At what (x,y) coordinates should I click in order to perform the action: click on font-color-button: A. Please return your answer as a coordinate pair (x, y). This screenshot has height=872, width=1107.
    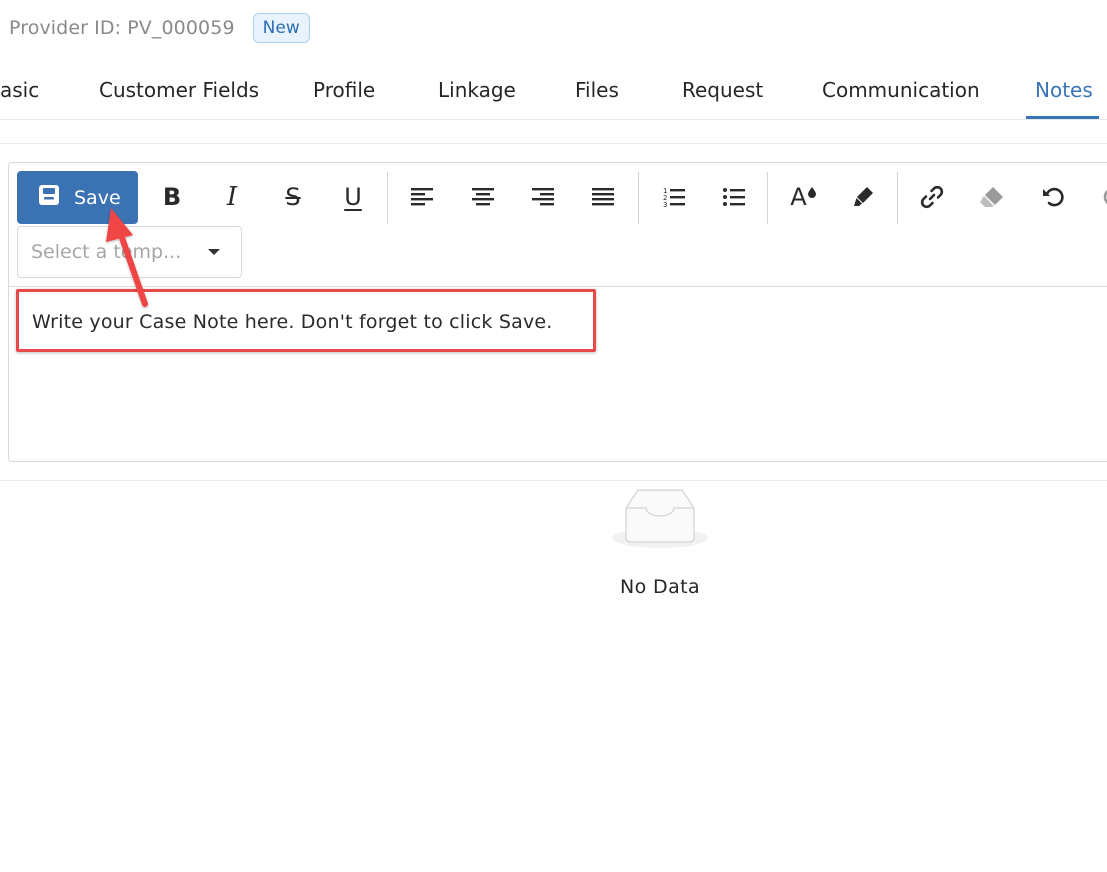
    Looking at the image, I should click on (803, 197).